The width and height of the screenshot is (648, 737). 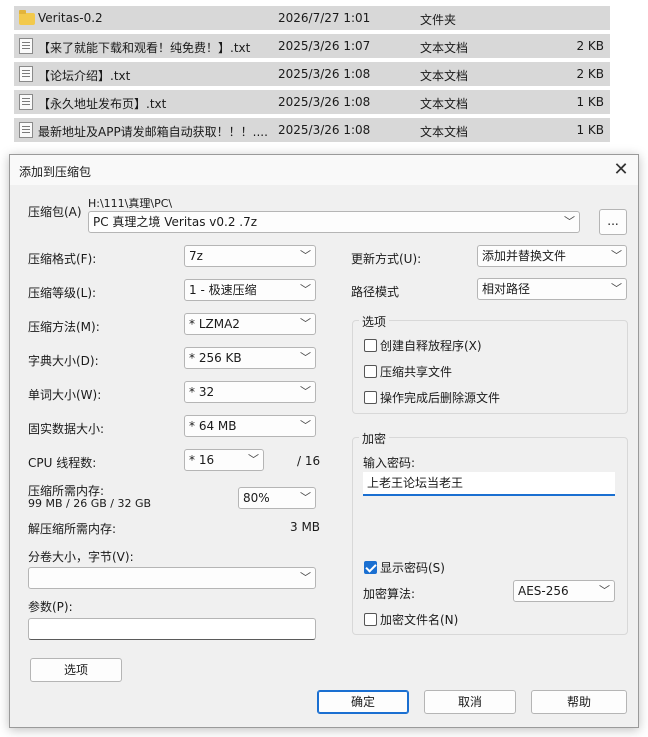 What do you see at coordinates (489, 484) in the screenshot?
I see `password-input: 上老王论坛当老王` at bounding box center [489, 484].